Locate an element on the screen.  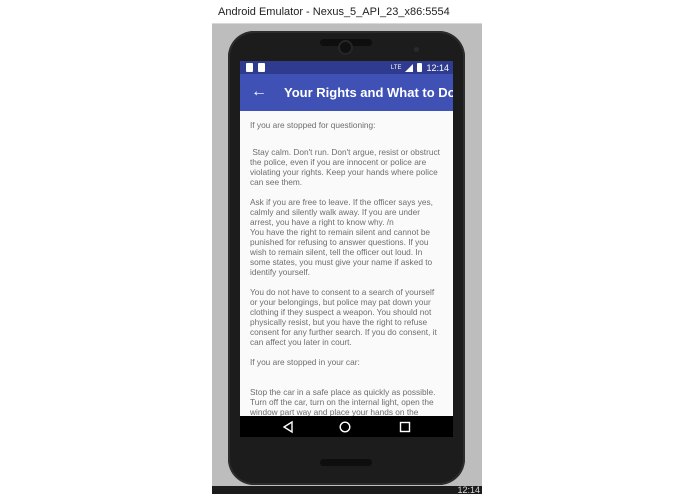
status-bar: LTE 12:14 is located at coordinates (346, 67).